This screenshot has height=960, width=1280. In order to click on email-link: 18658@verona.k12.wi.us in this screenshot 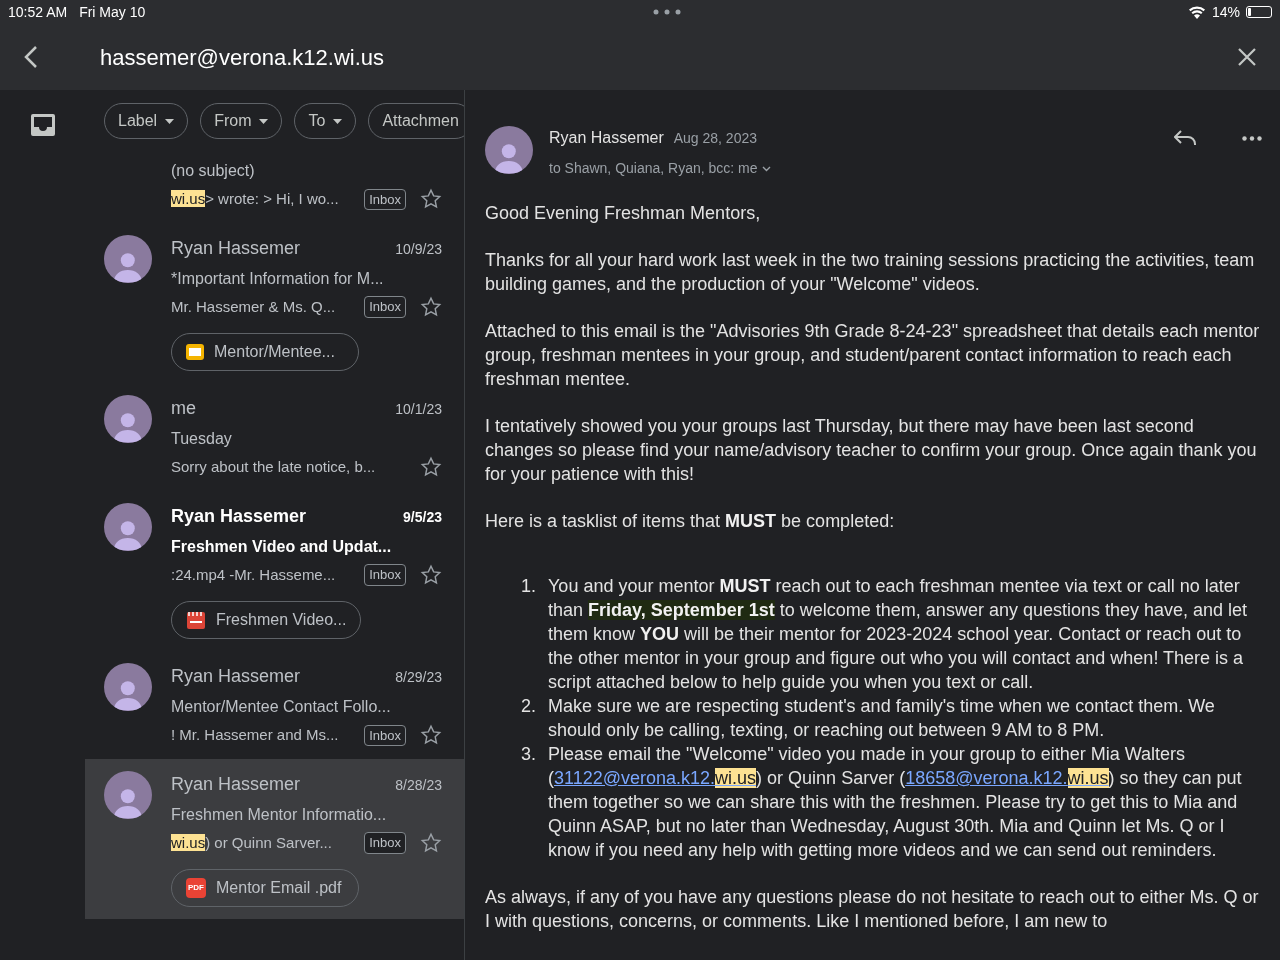, I will do `click(1007, 778)`.